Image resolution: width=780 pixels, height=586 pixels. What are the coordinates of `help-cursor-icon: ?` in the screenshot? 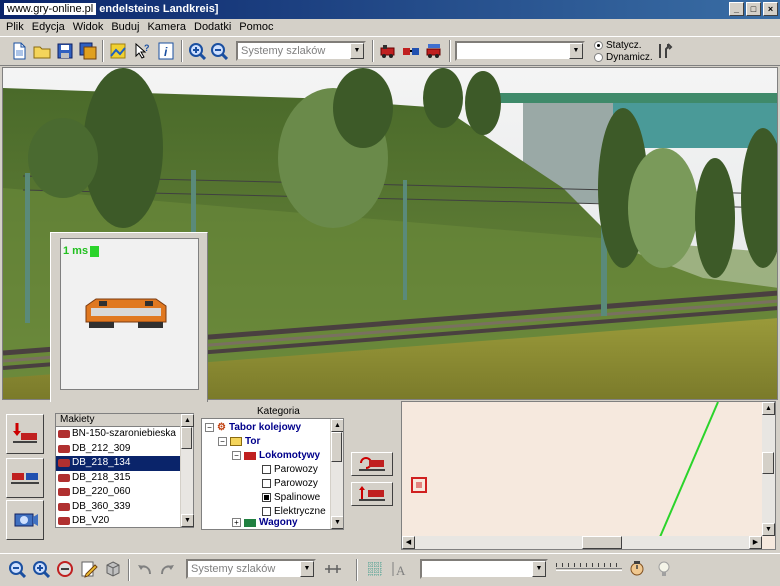 It's located at (142, 51).